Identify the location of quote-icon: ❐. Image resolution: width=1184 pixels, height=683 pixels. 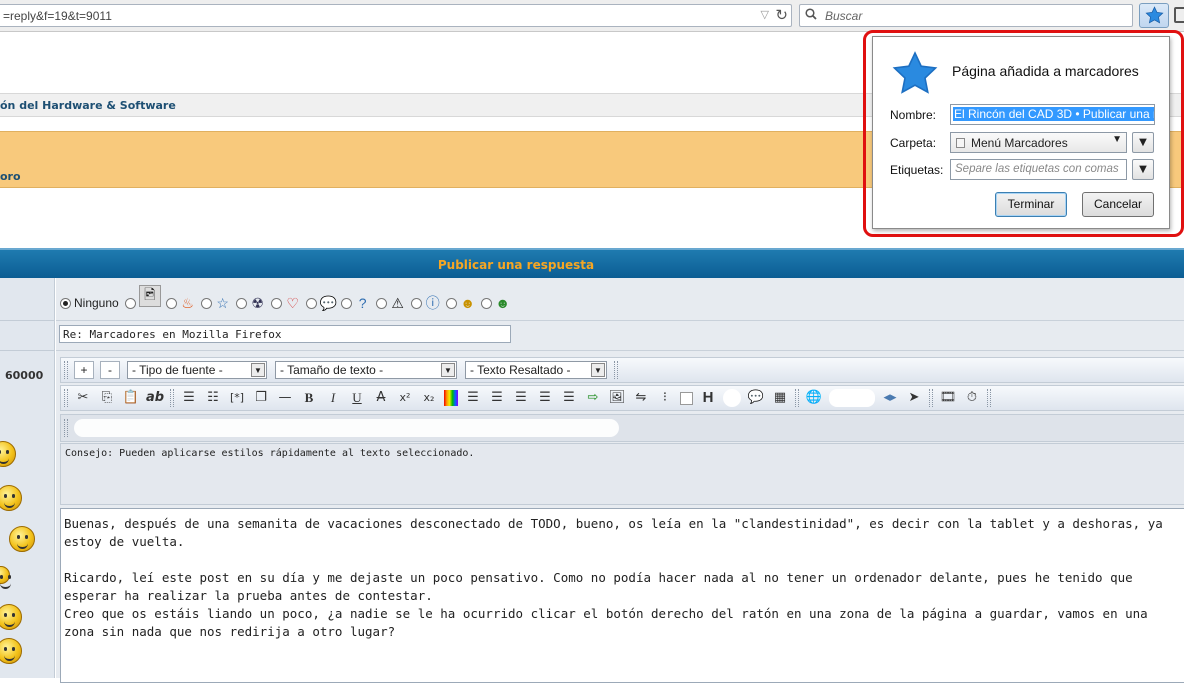
(261, 398).